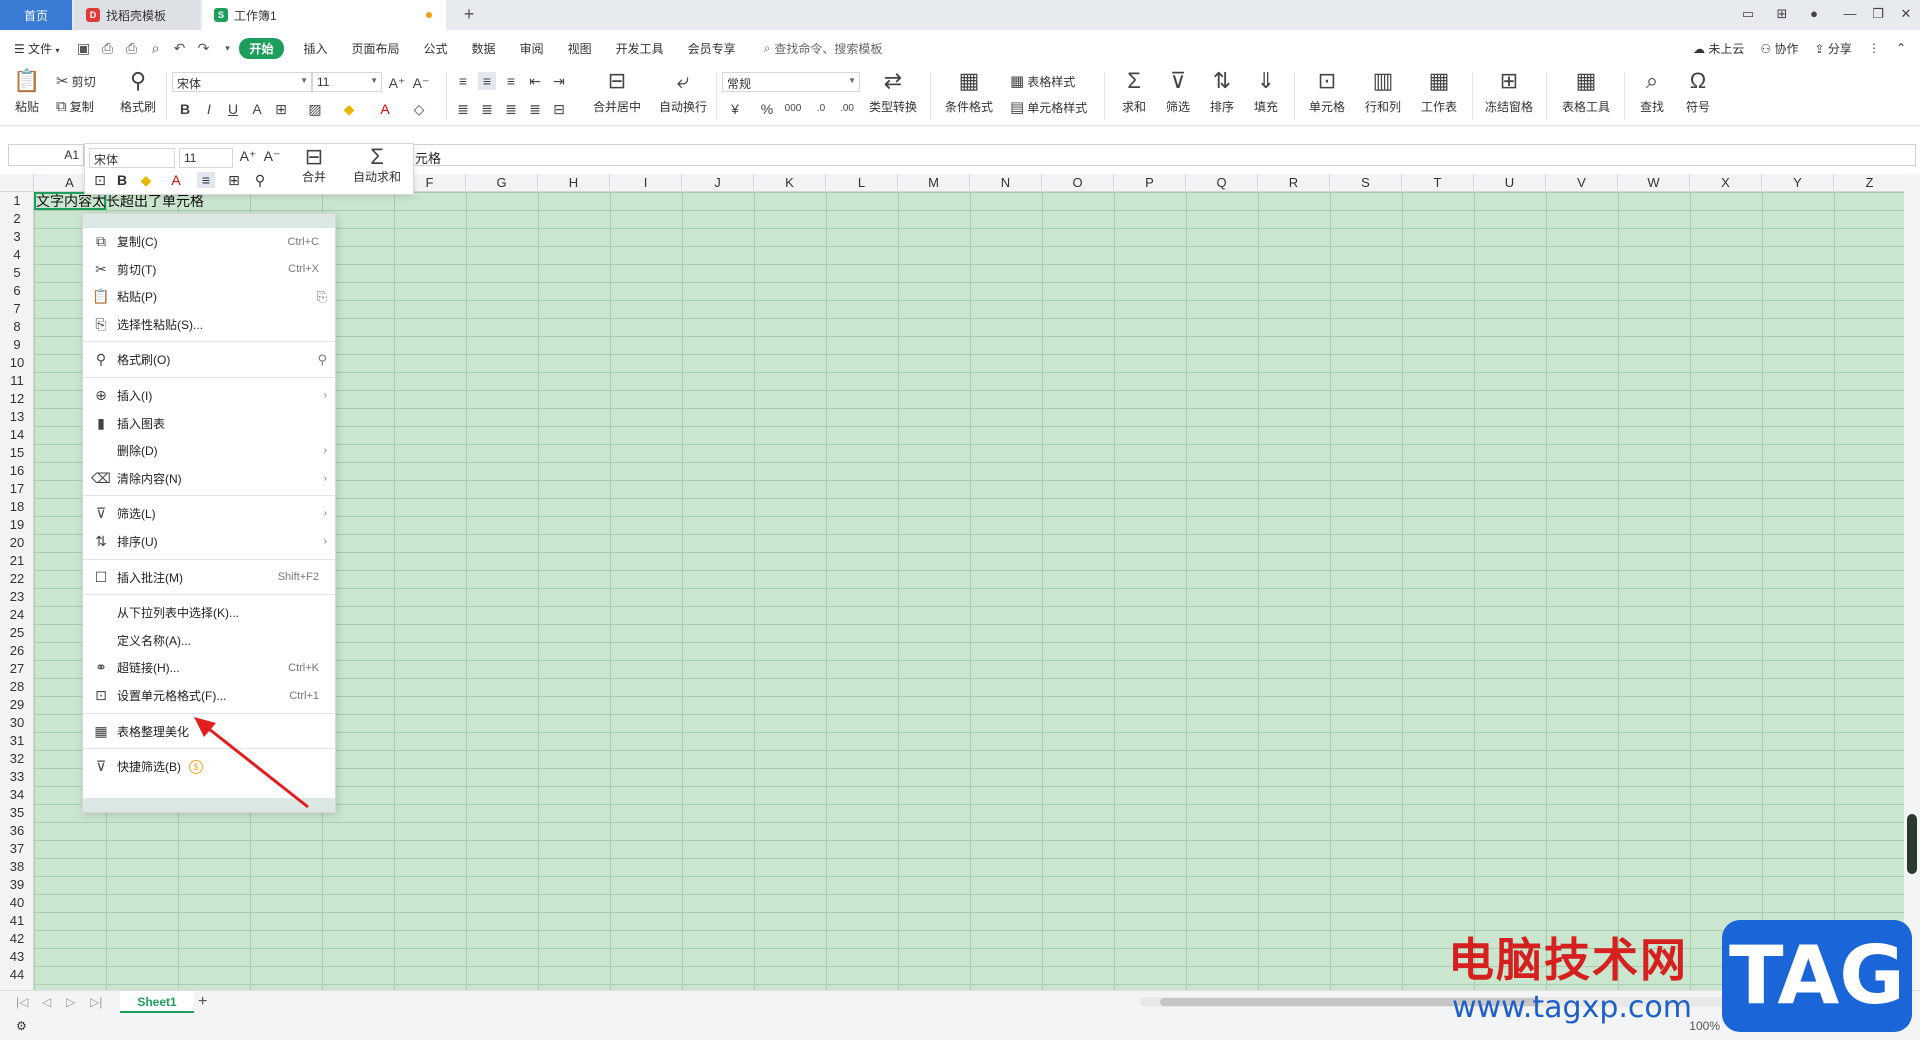  I want to click on column-header: Y, so click(1798, 183).